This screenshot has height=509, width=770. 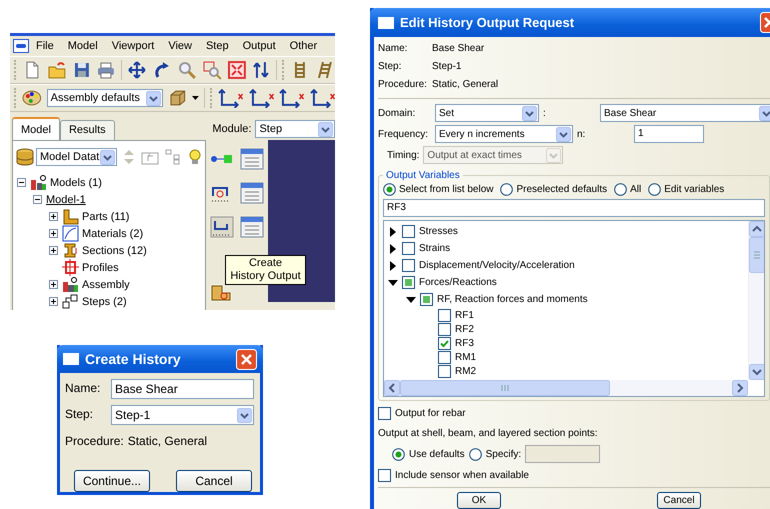 I want to click on printer-icon, so click(x=106, y=70).